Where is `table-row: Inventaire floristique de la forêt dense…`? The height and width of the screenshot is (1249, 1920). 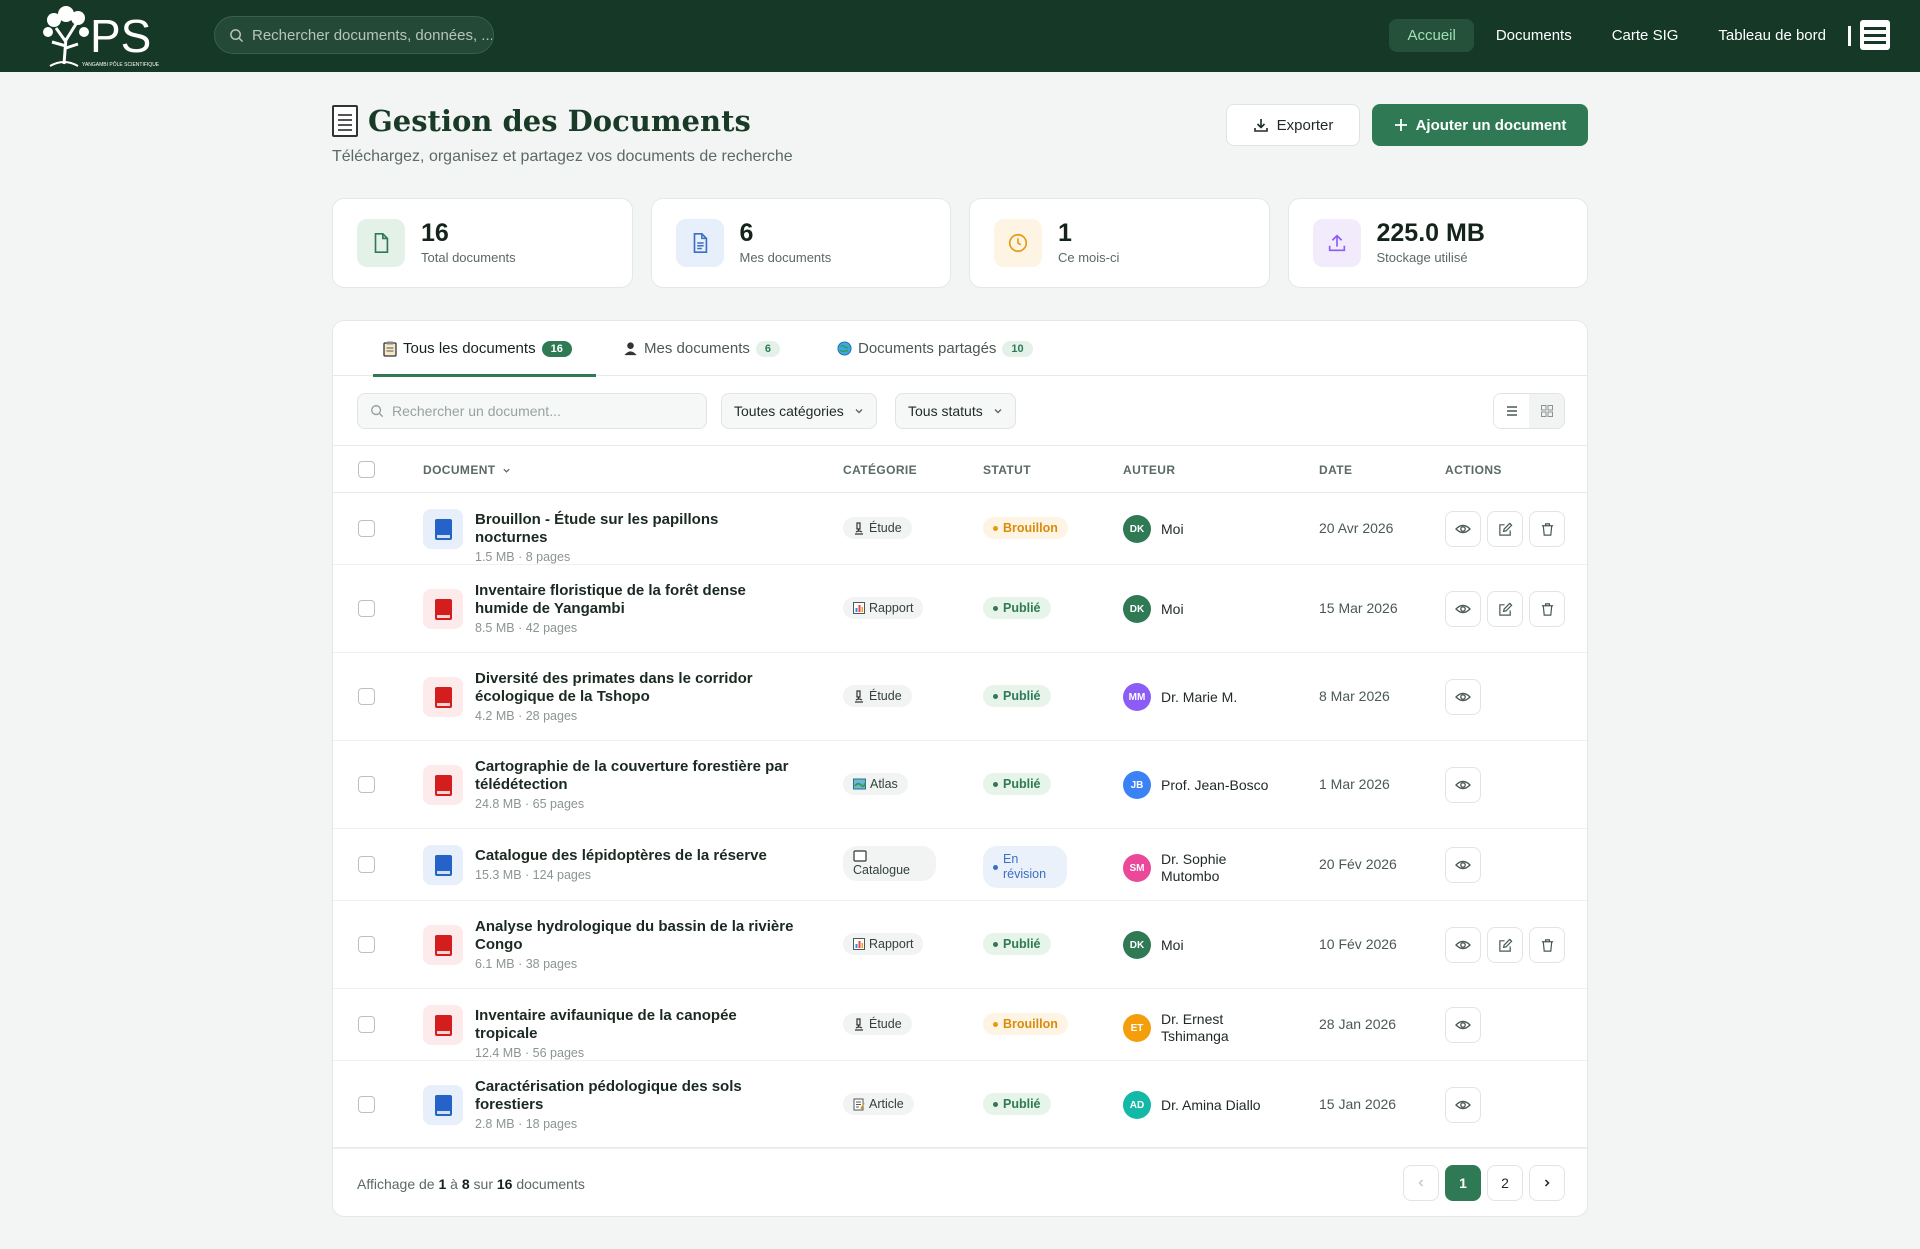
table-row: Inventaire floristique de la forêt dense… is located at coordinates (960, 609).